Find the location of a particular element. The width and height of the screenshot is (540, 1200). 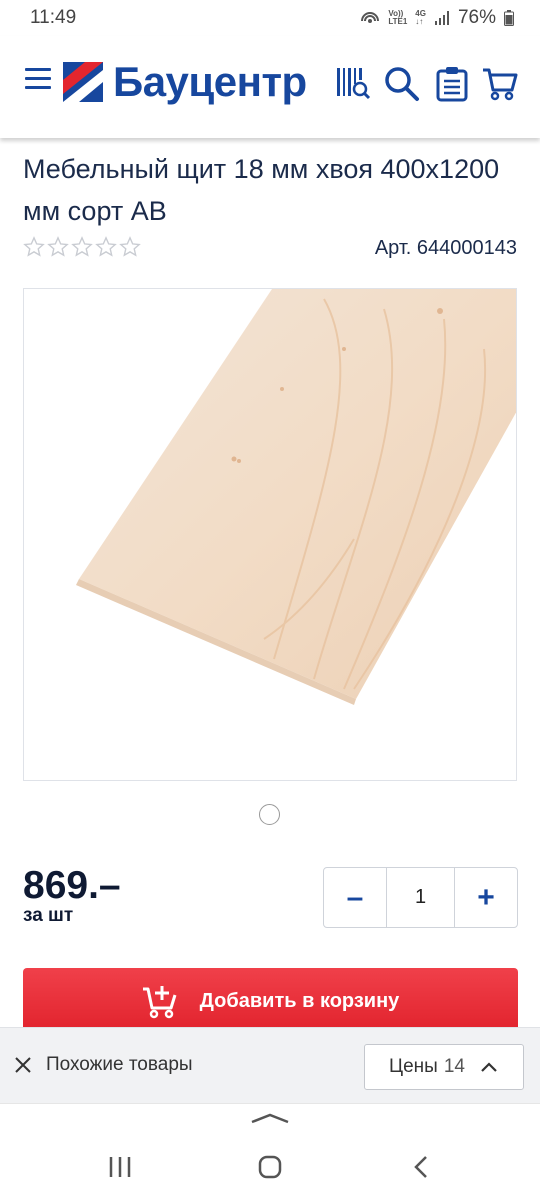

add-to-cart-button: Добавить в корзину is located at coordinates (270, 1001).